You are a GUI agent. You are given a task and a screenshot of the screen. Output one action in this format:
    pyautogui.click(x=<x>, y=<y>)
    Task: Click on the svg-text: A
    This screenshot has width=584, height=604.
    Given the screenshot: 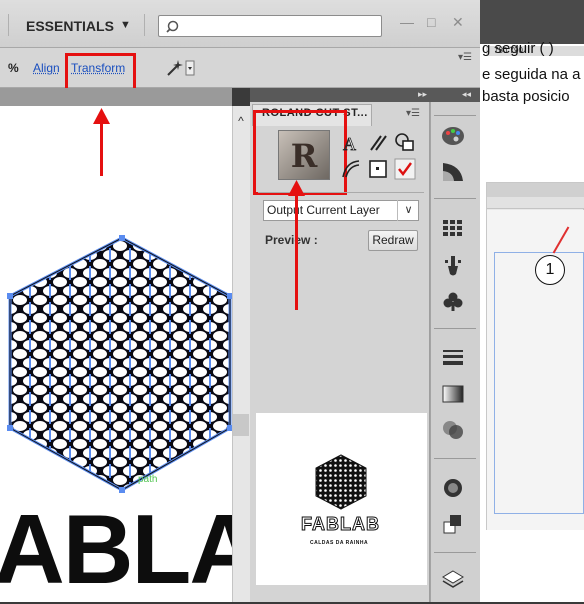 What is the action you would take?
    pyautogui.click(x=349, y=144)
    